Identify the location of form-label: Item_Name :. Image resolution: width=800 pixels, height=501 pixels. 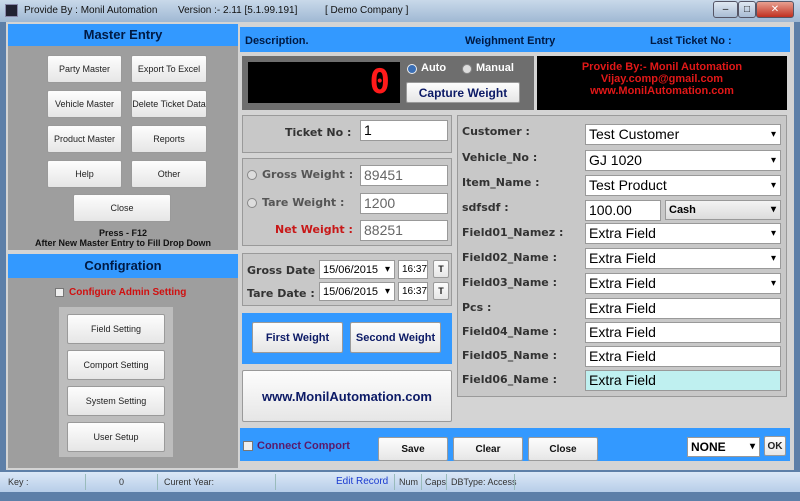
(501, 182).